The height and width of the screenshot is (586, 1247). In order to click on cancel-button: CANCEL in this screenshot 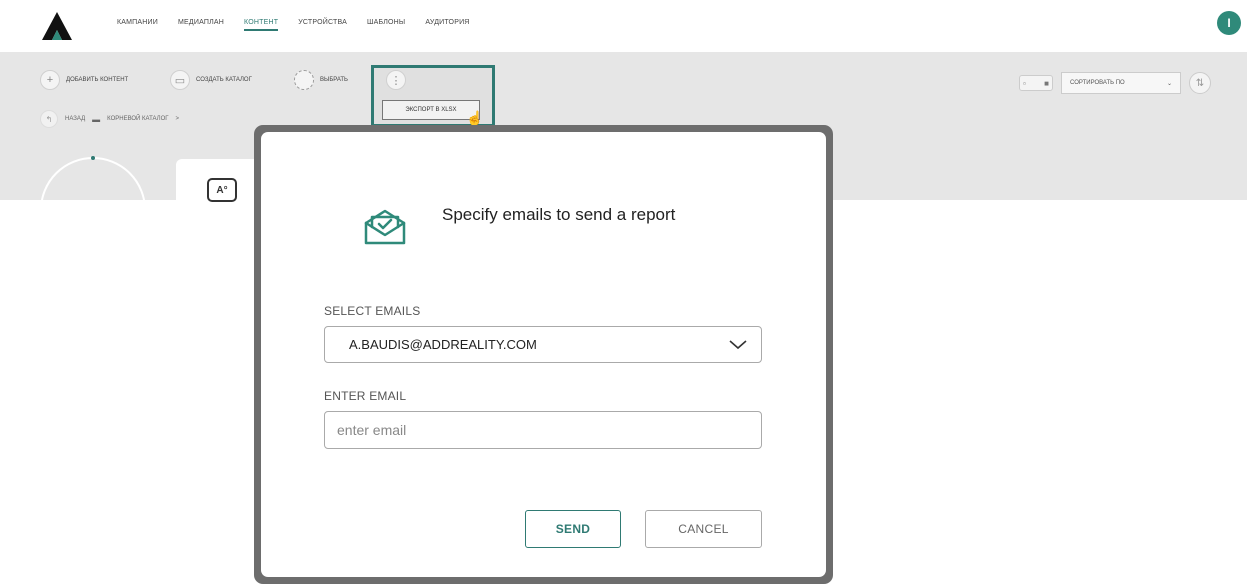, I will do `click(703, 529)`.